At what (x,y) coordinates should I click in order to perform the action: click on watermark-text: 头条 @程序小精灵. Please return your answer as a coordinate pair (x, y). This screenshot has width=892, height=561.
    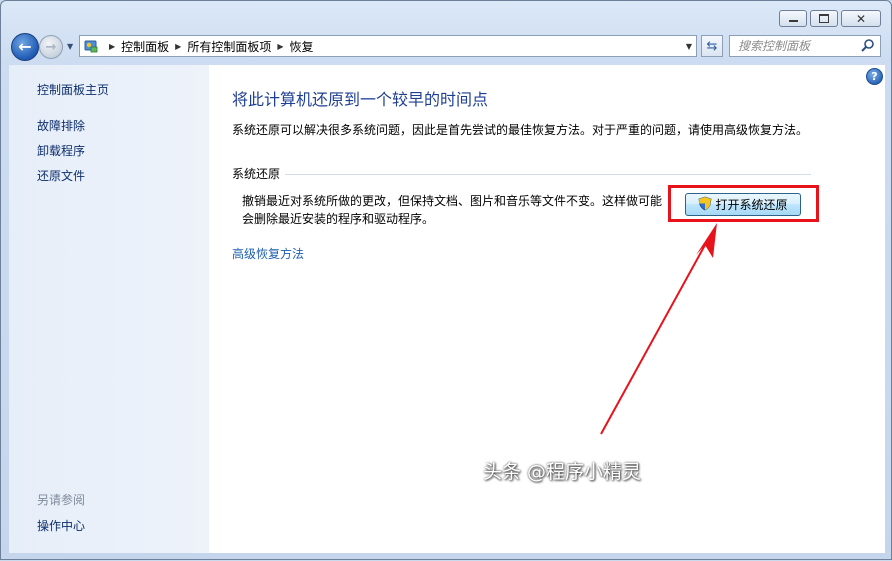
    Looking at the image, I should click on (562, 472).